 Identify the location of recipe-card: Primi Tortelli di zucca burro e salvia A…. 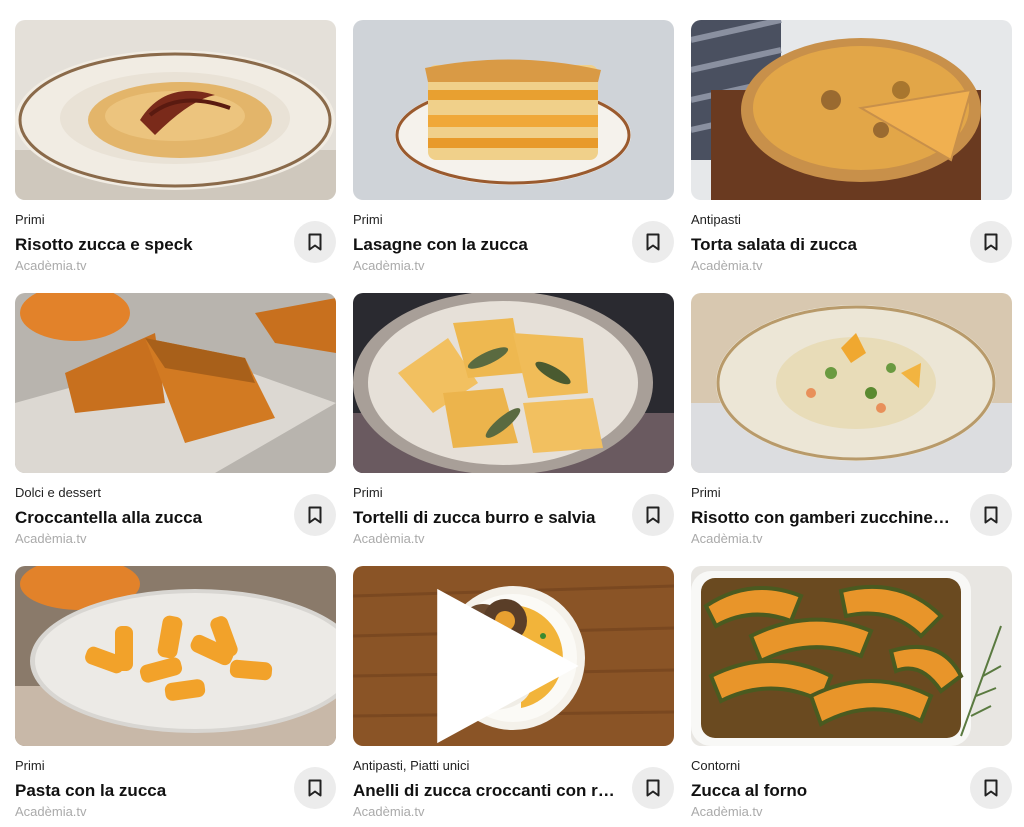
(513, 429).